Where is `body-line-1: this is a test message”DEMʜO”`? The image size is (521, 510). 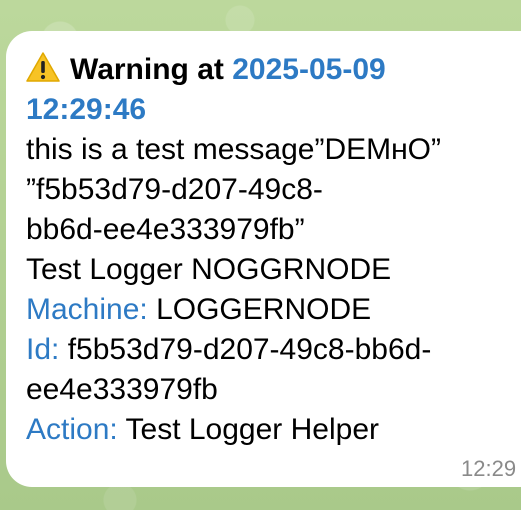 body-line-1: this is a test message”DEMʜO” is located at coordinates (234, 149).